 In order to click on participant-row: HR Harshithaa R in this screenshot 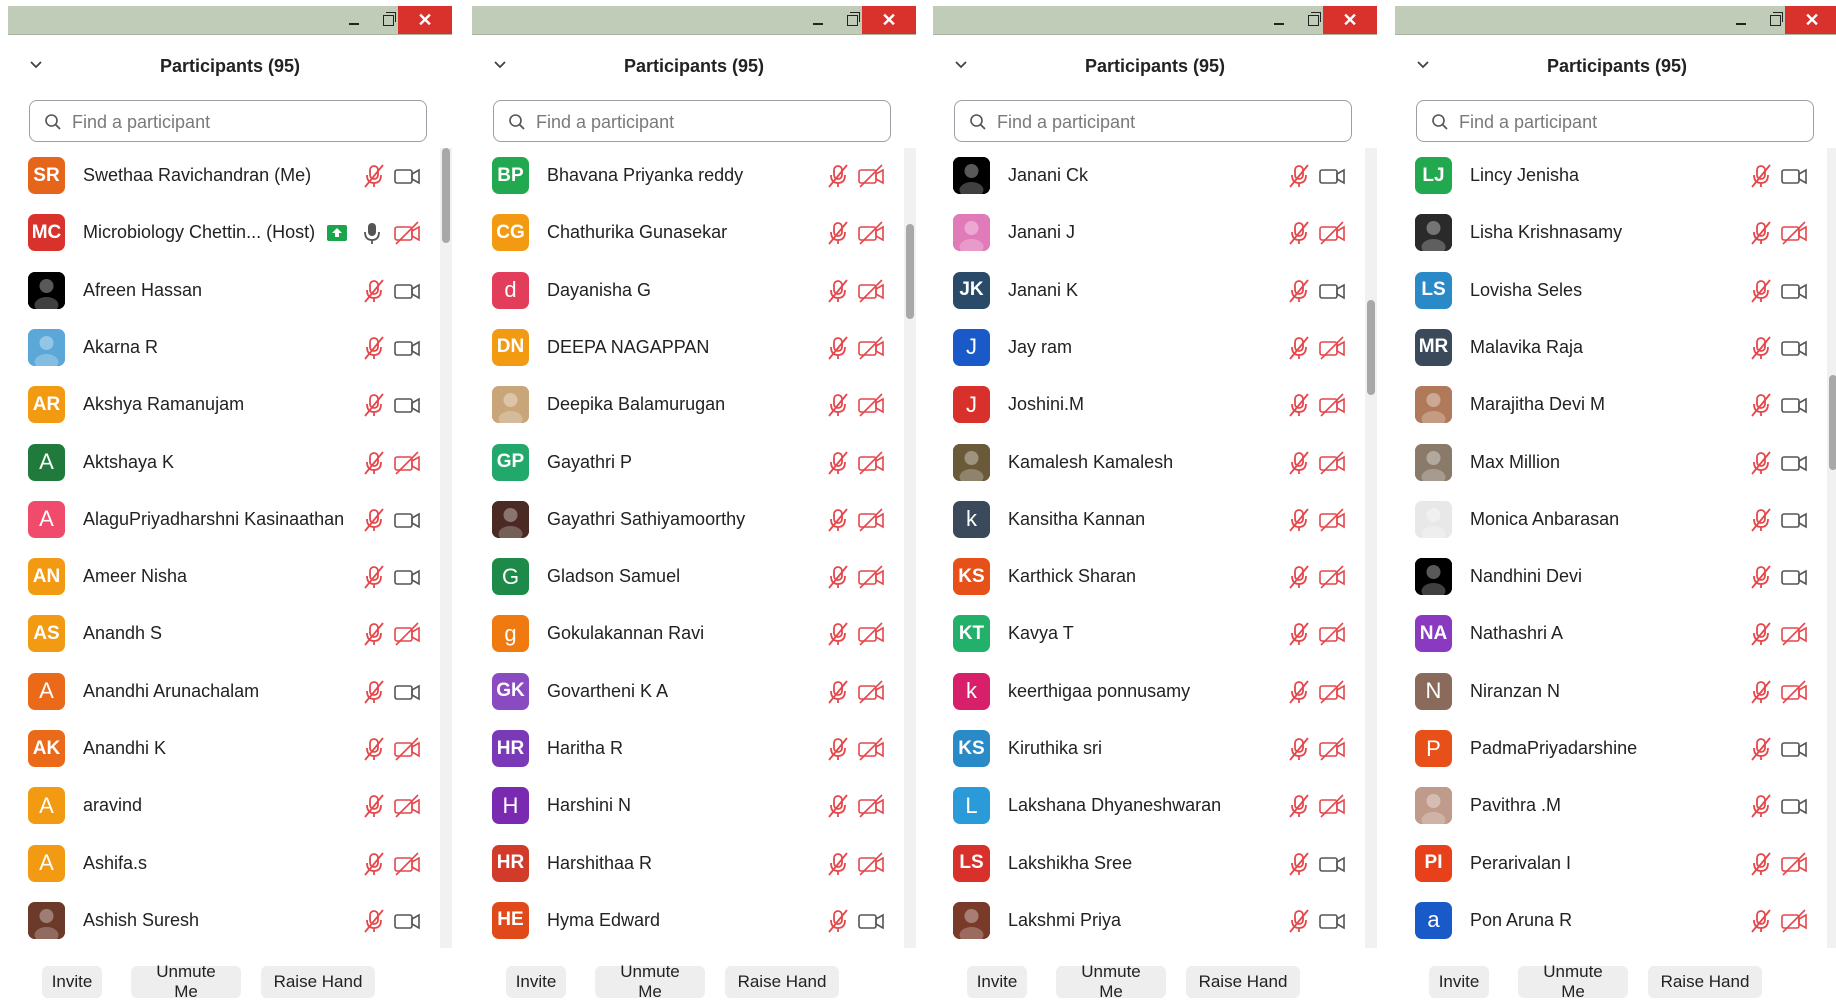, I will do `click(687, 864)`.